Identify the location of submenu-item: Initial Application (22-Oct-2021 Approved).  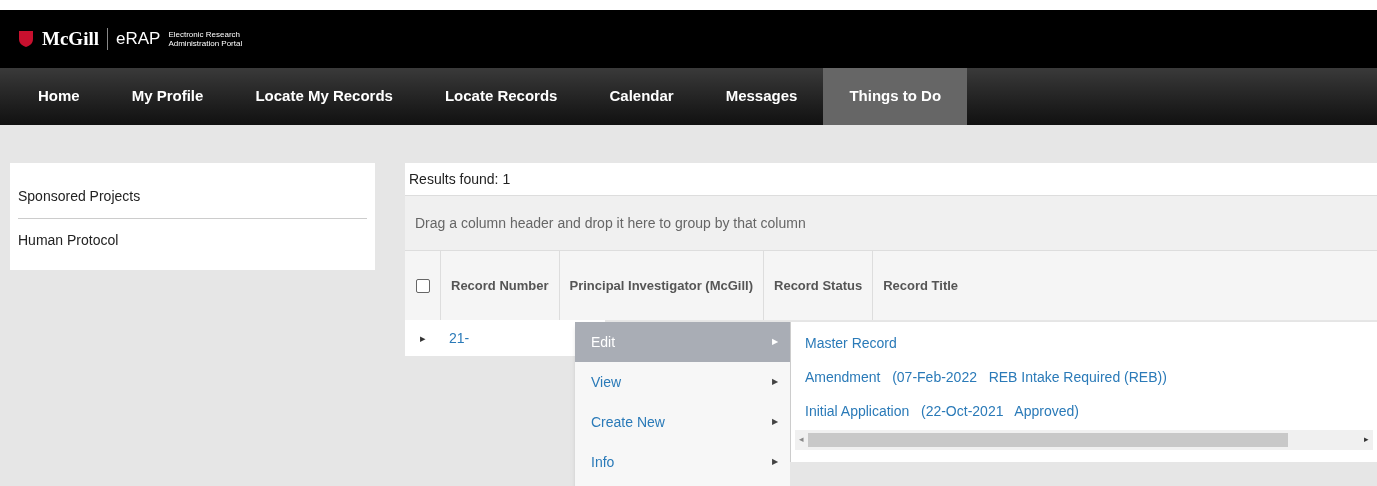
(942, 411).